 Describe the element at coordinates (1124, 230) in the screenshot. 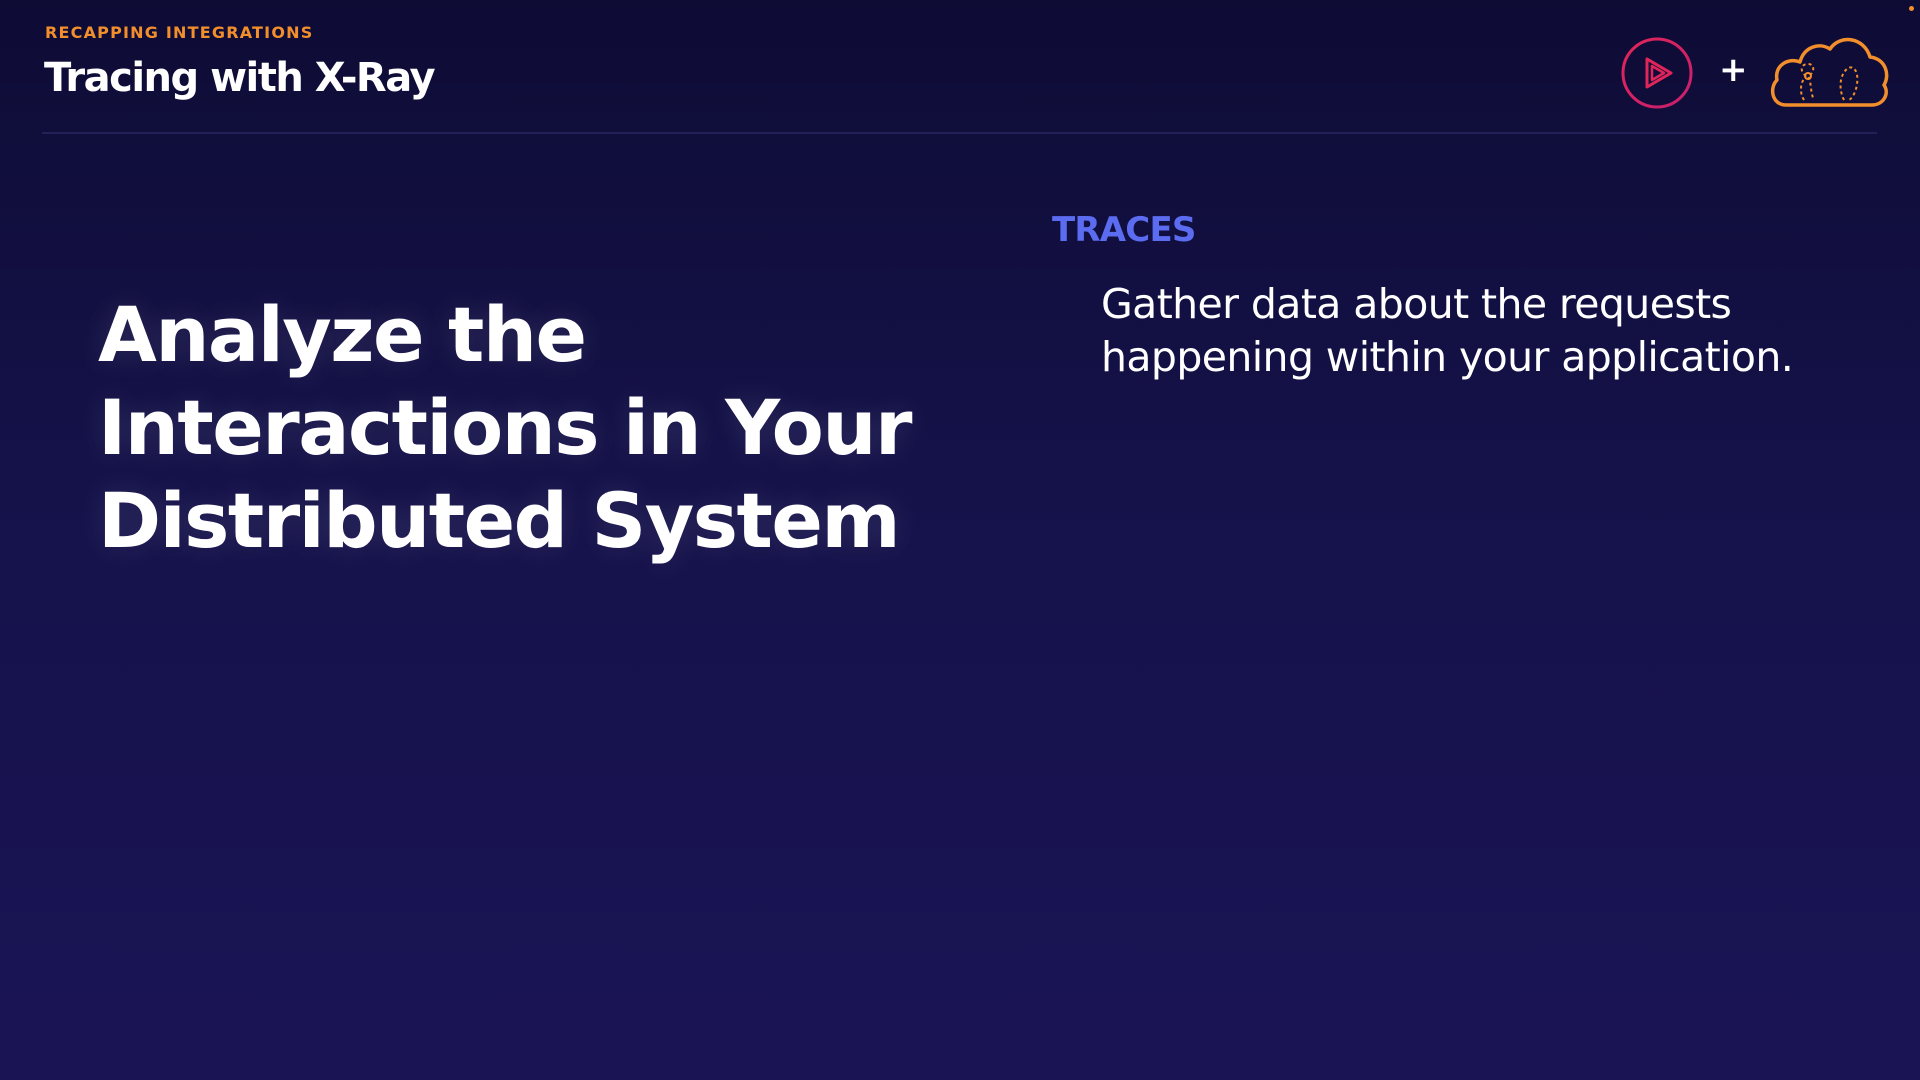

I see `section-label: TRACES` at that location.